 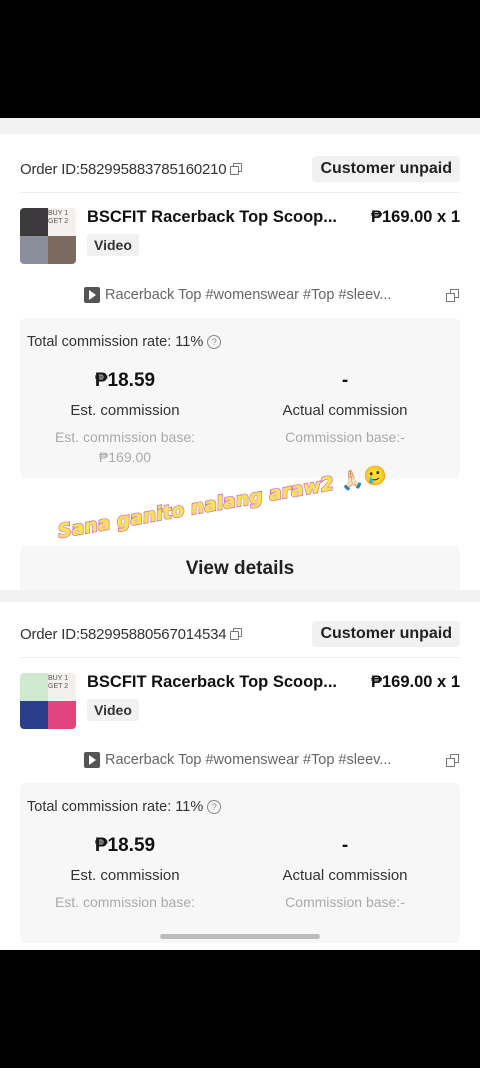 I want to click on home-indicator, so click(x=240, y=936).